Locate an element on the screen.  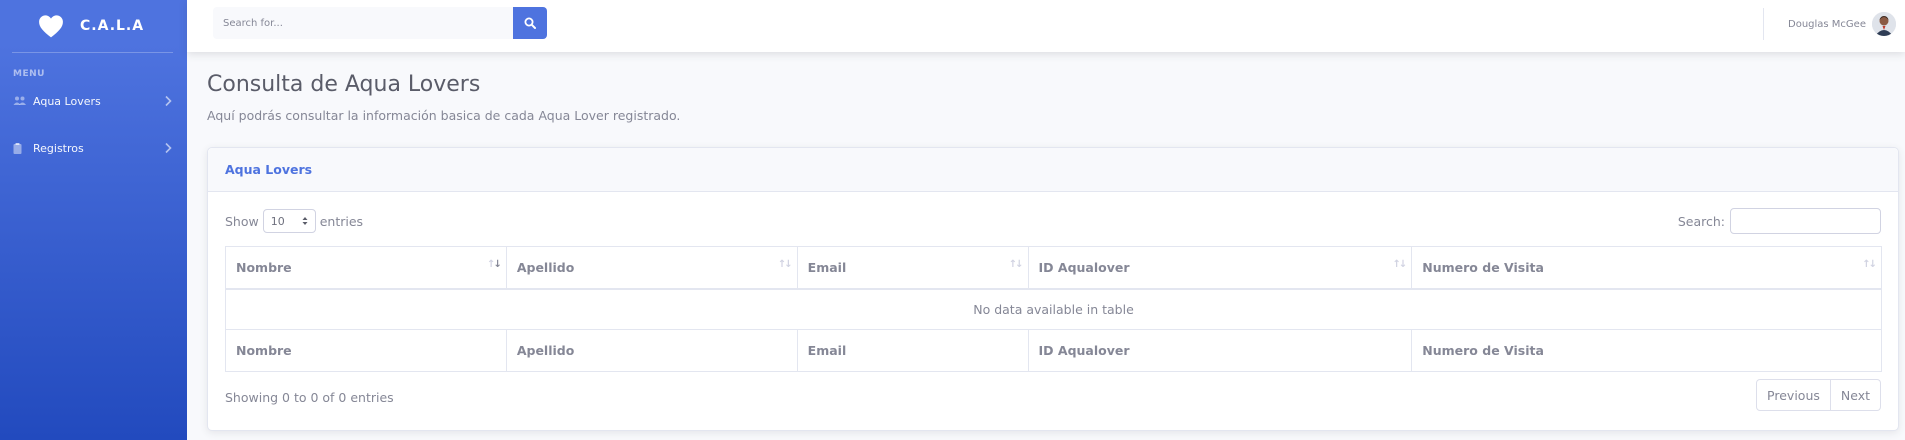
table-row: No data available in table is located at coordinates (1053, 309).